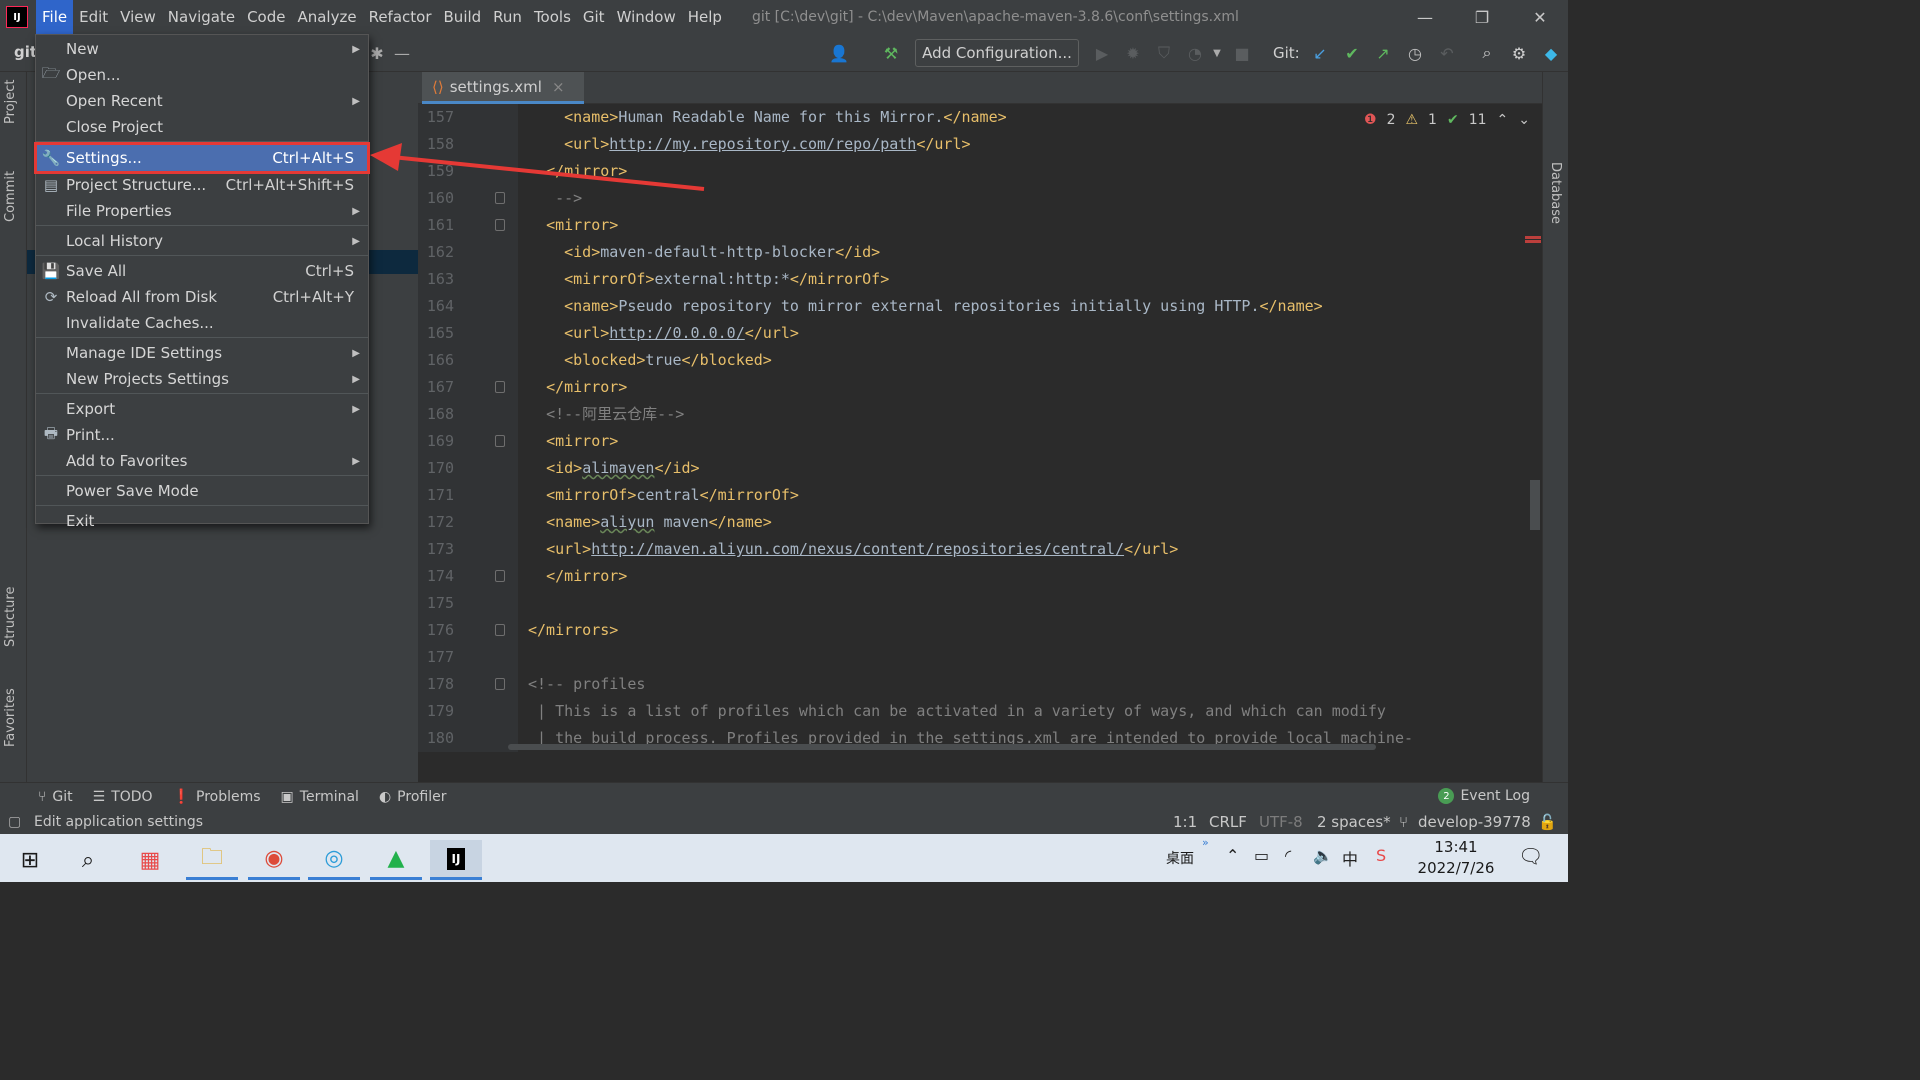  What do you see at coordinates (1133, 53) in the screenshot?
I see `debug-icon: ✹` at bounding box center [1133, 53].